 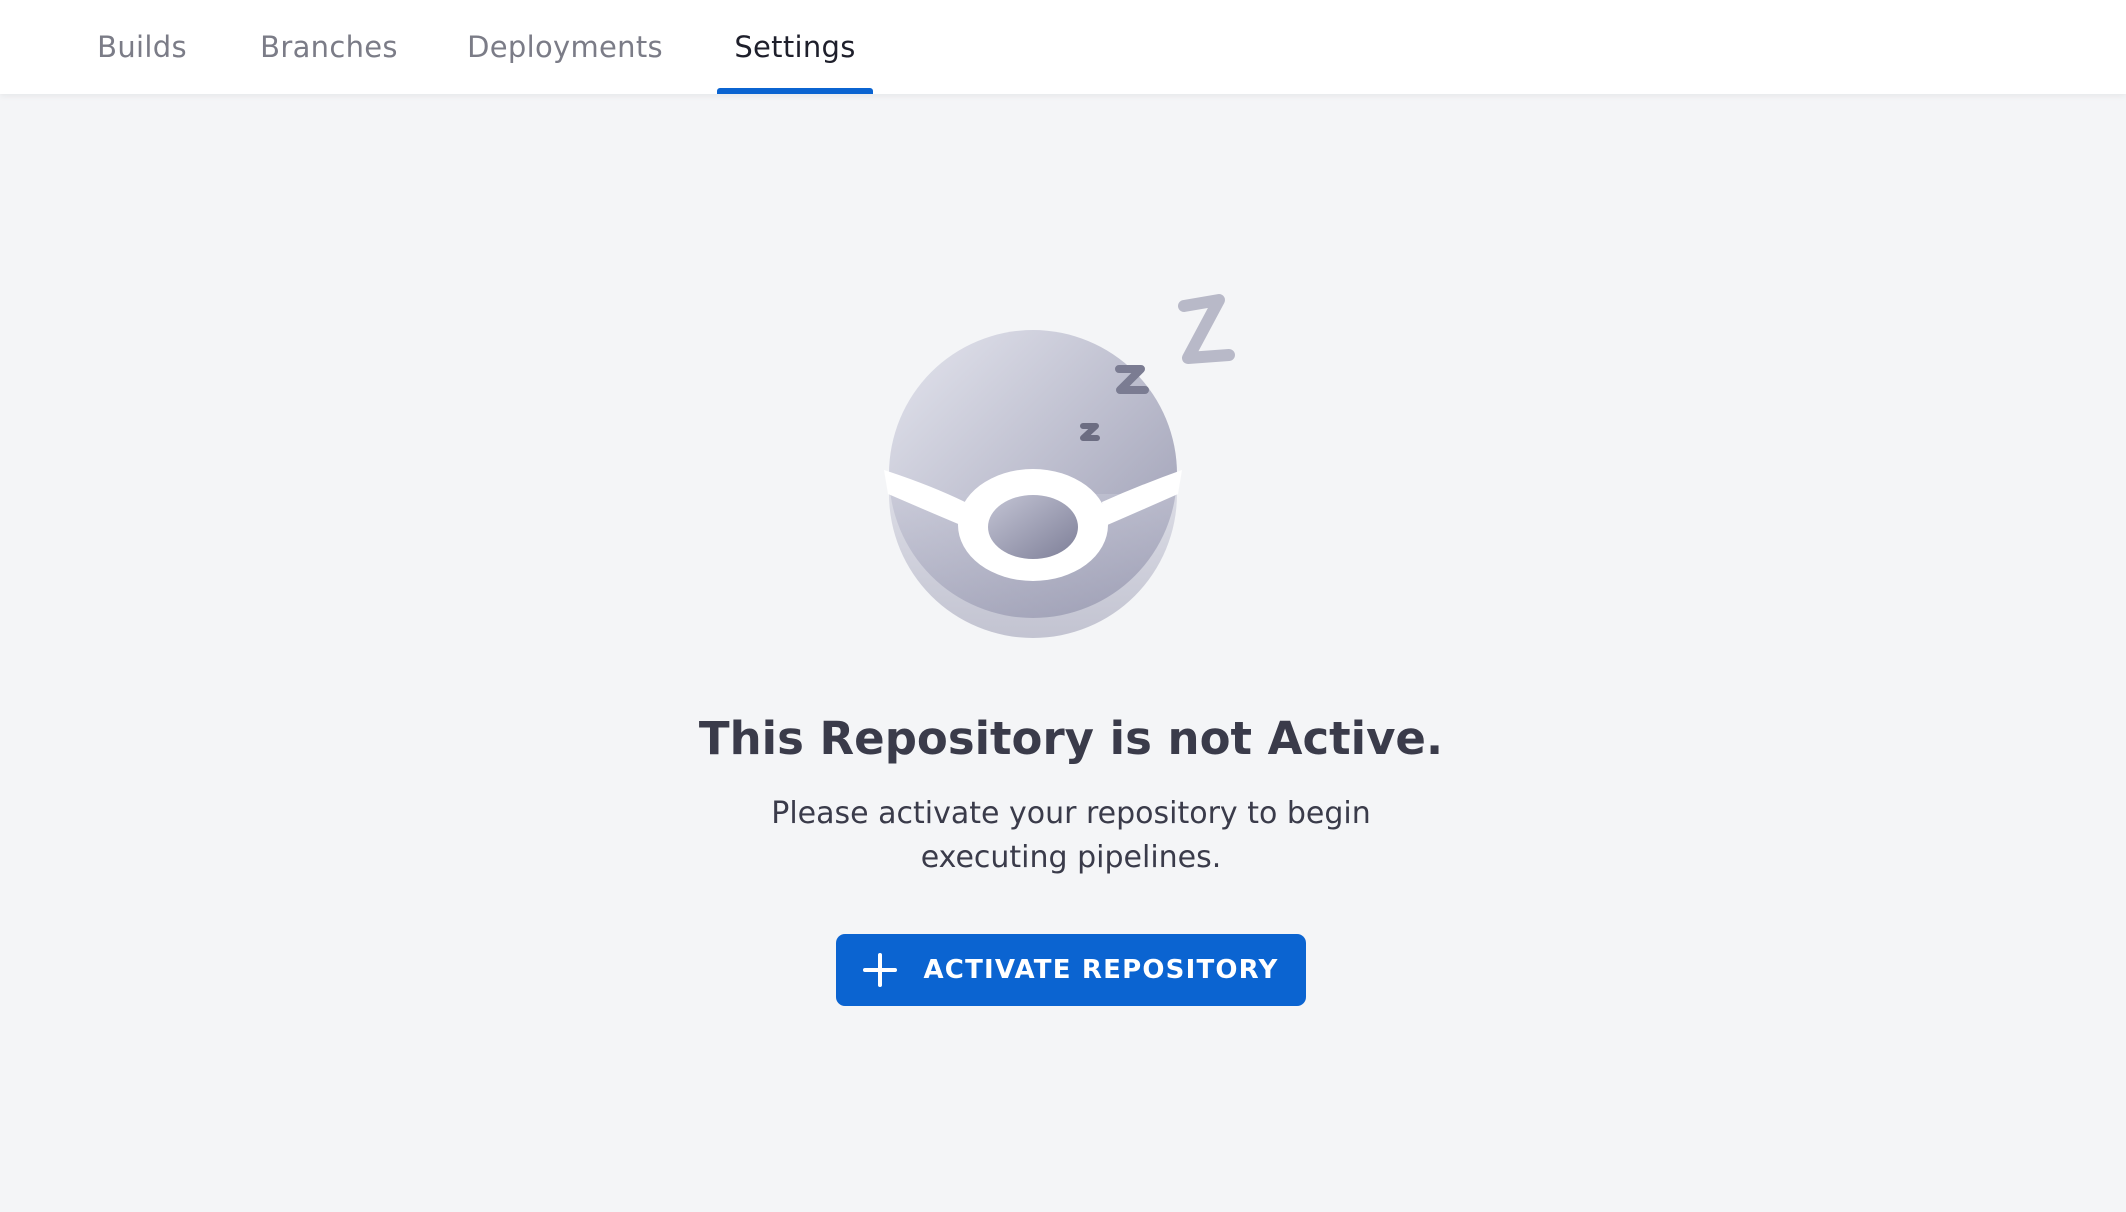 I want to click on tab-settings-label: Settings, so click(x=795, y=47).